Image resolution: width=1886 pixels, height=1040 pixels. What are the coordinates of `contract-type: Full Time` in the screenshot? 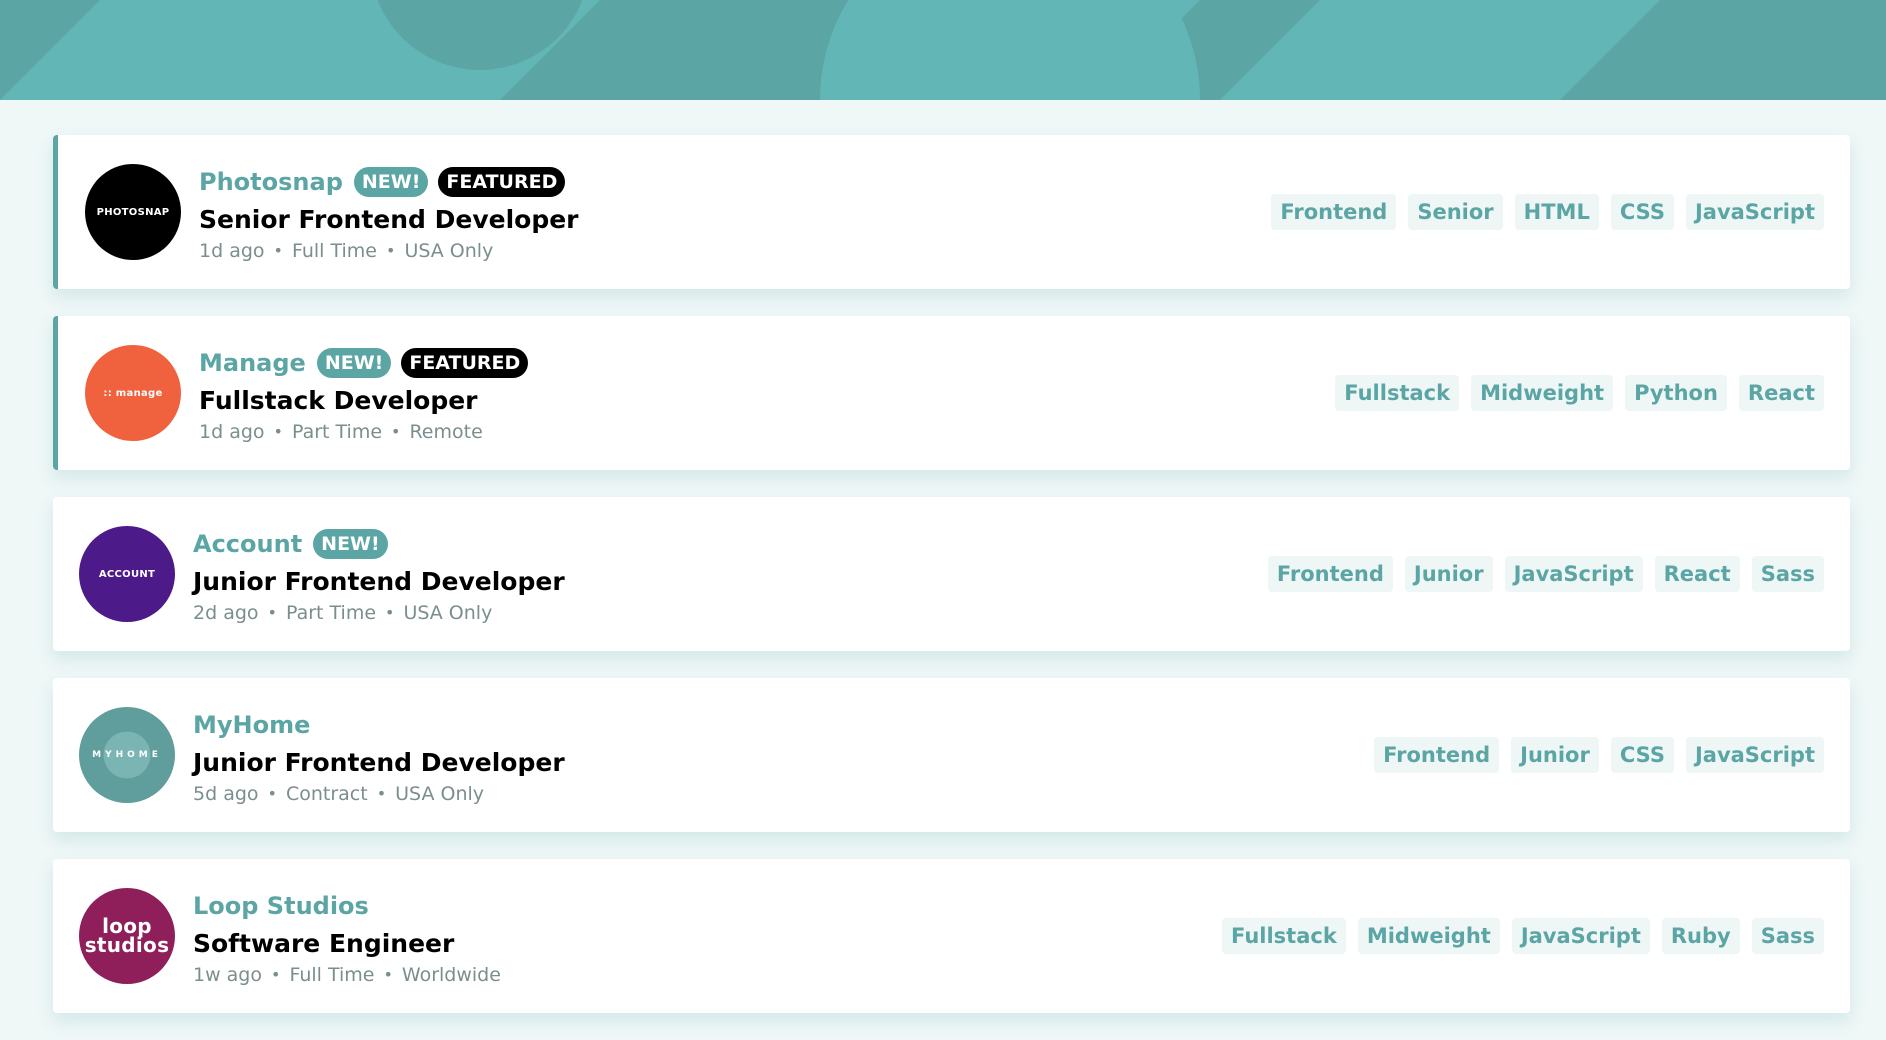 It's located at (332, 974).